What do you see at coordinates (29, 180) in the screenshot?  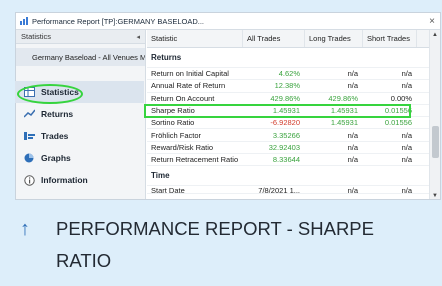 I see `information-icon` at bounding box center [29, 180].